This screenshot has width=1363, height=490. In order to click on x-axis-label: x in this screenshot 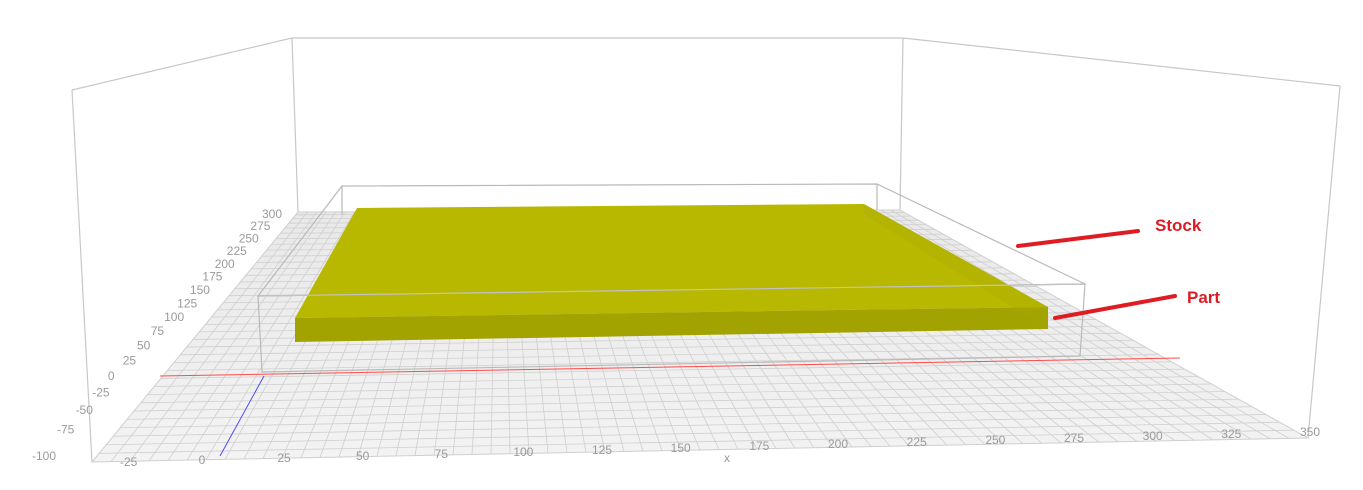, I will do `click(727, 458)`.